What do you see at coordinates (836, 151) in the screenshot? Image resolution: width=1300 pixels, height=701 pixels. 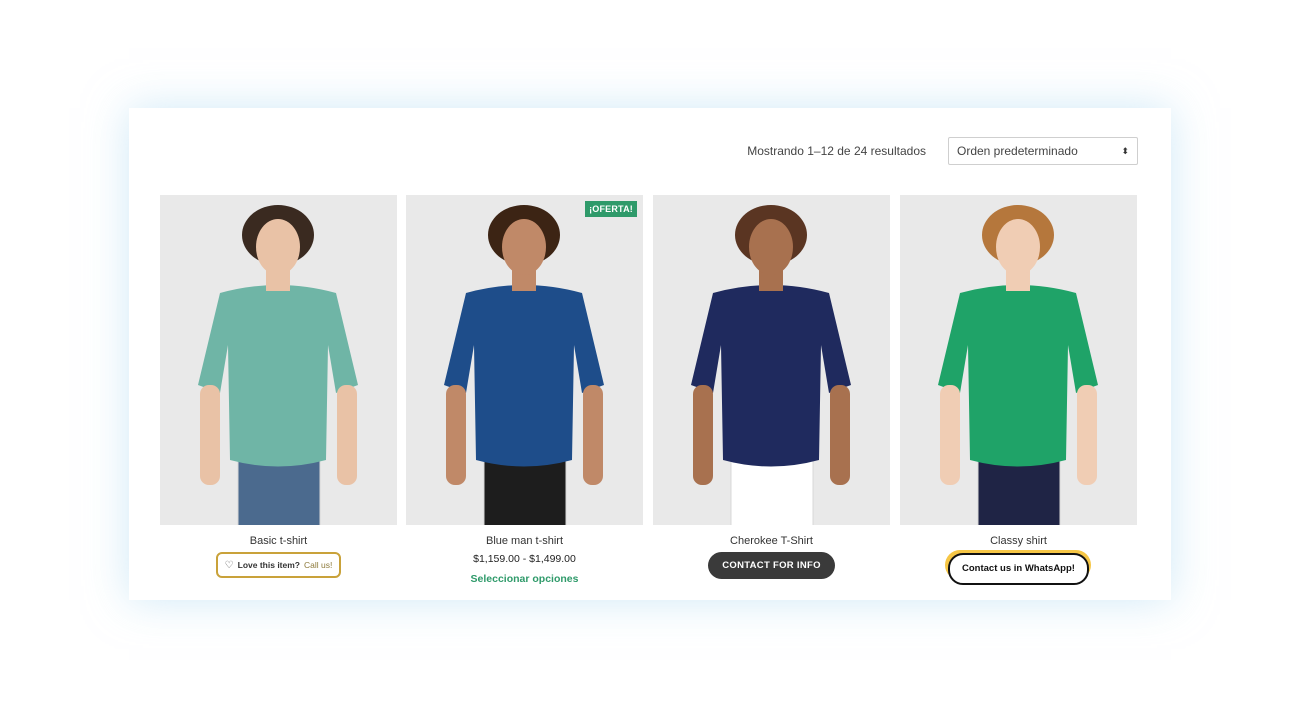 I see `result-count: Mostrando 1–12 de 24 resultados` at bounding box center [836, 151].